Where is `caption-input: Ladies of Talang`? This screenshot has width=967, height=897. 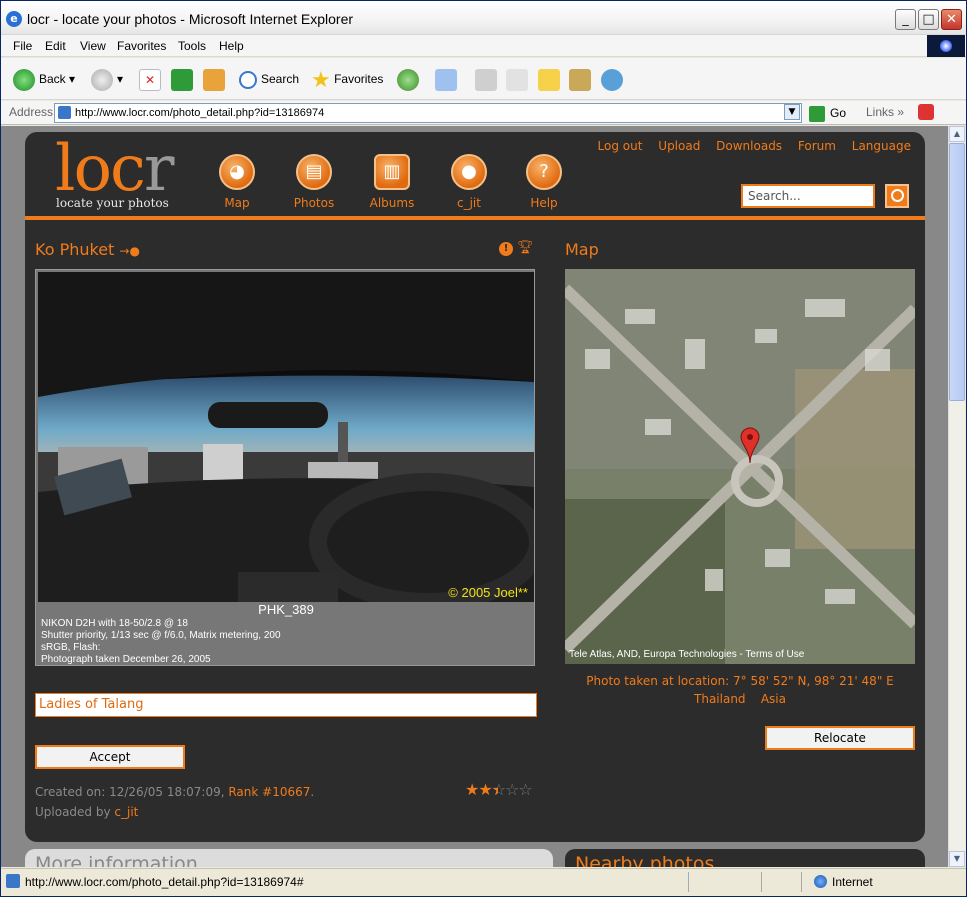
caption-input: Ladies of Talang is located at coordinates (286, 705).